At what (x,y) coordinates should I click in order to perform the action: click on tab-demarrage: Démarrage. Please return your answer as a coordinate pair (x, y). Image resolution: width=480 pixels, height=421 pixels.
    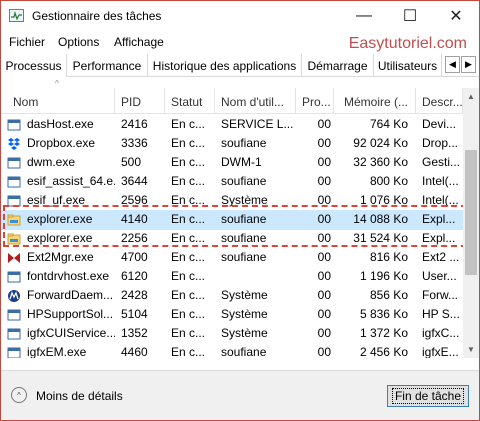
    Looking at the image, I should click on (338, 65).